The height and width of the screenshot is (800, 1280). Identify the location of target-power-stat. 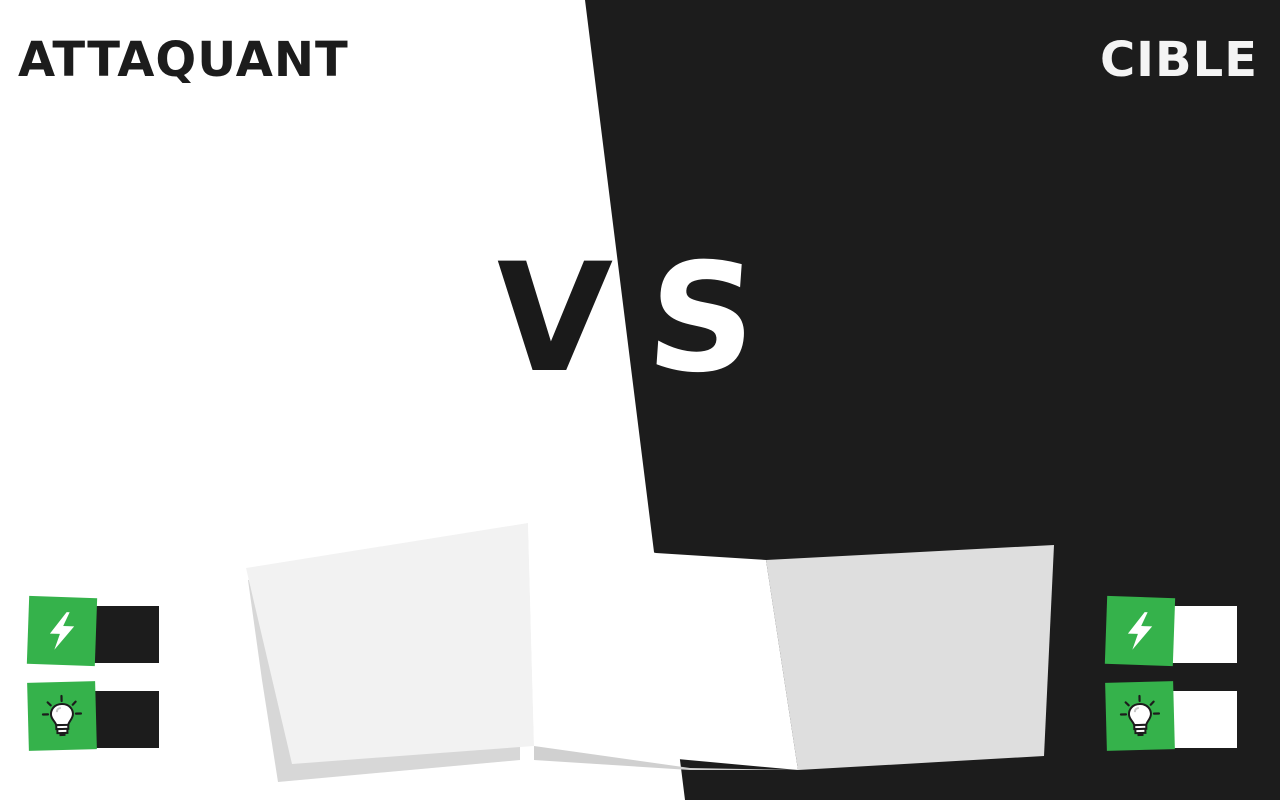
(1172, 631).